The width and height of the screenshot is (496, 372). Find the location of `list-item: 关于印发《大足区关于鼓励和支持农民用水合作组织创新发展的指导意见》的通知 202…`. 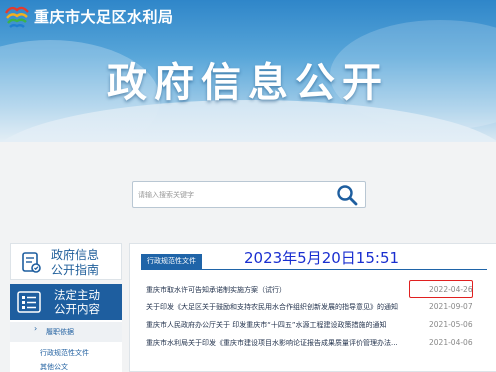

list-item: 关于印发《大足区关于鼓励和支持农民用水合作组织创新发展的指导意见》的通知 202… is located at coordinates (316, 307).